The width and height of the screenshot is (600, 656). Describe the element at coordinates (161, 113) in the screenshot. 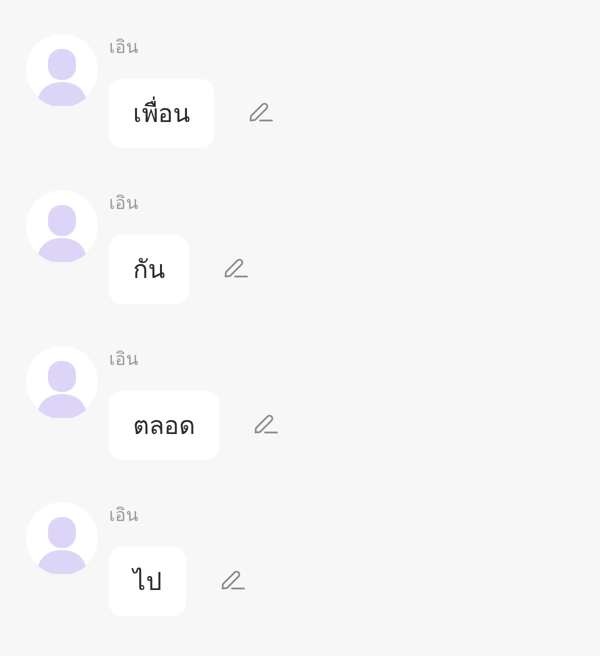

I see `message-bubble: เพื่อน` at that location.